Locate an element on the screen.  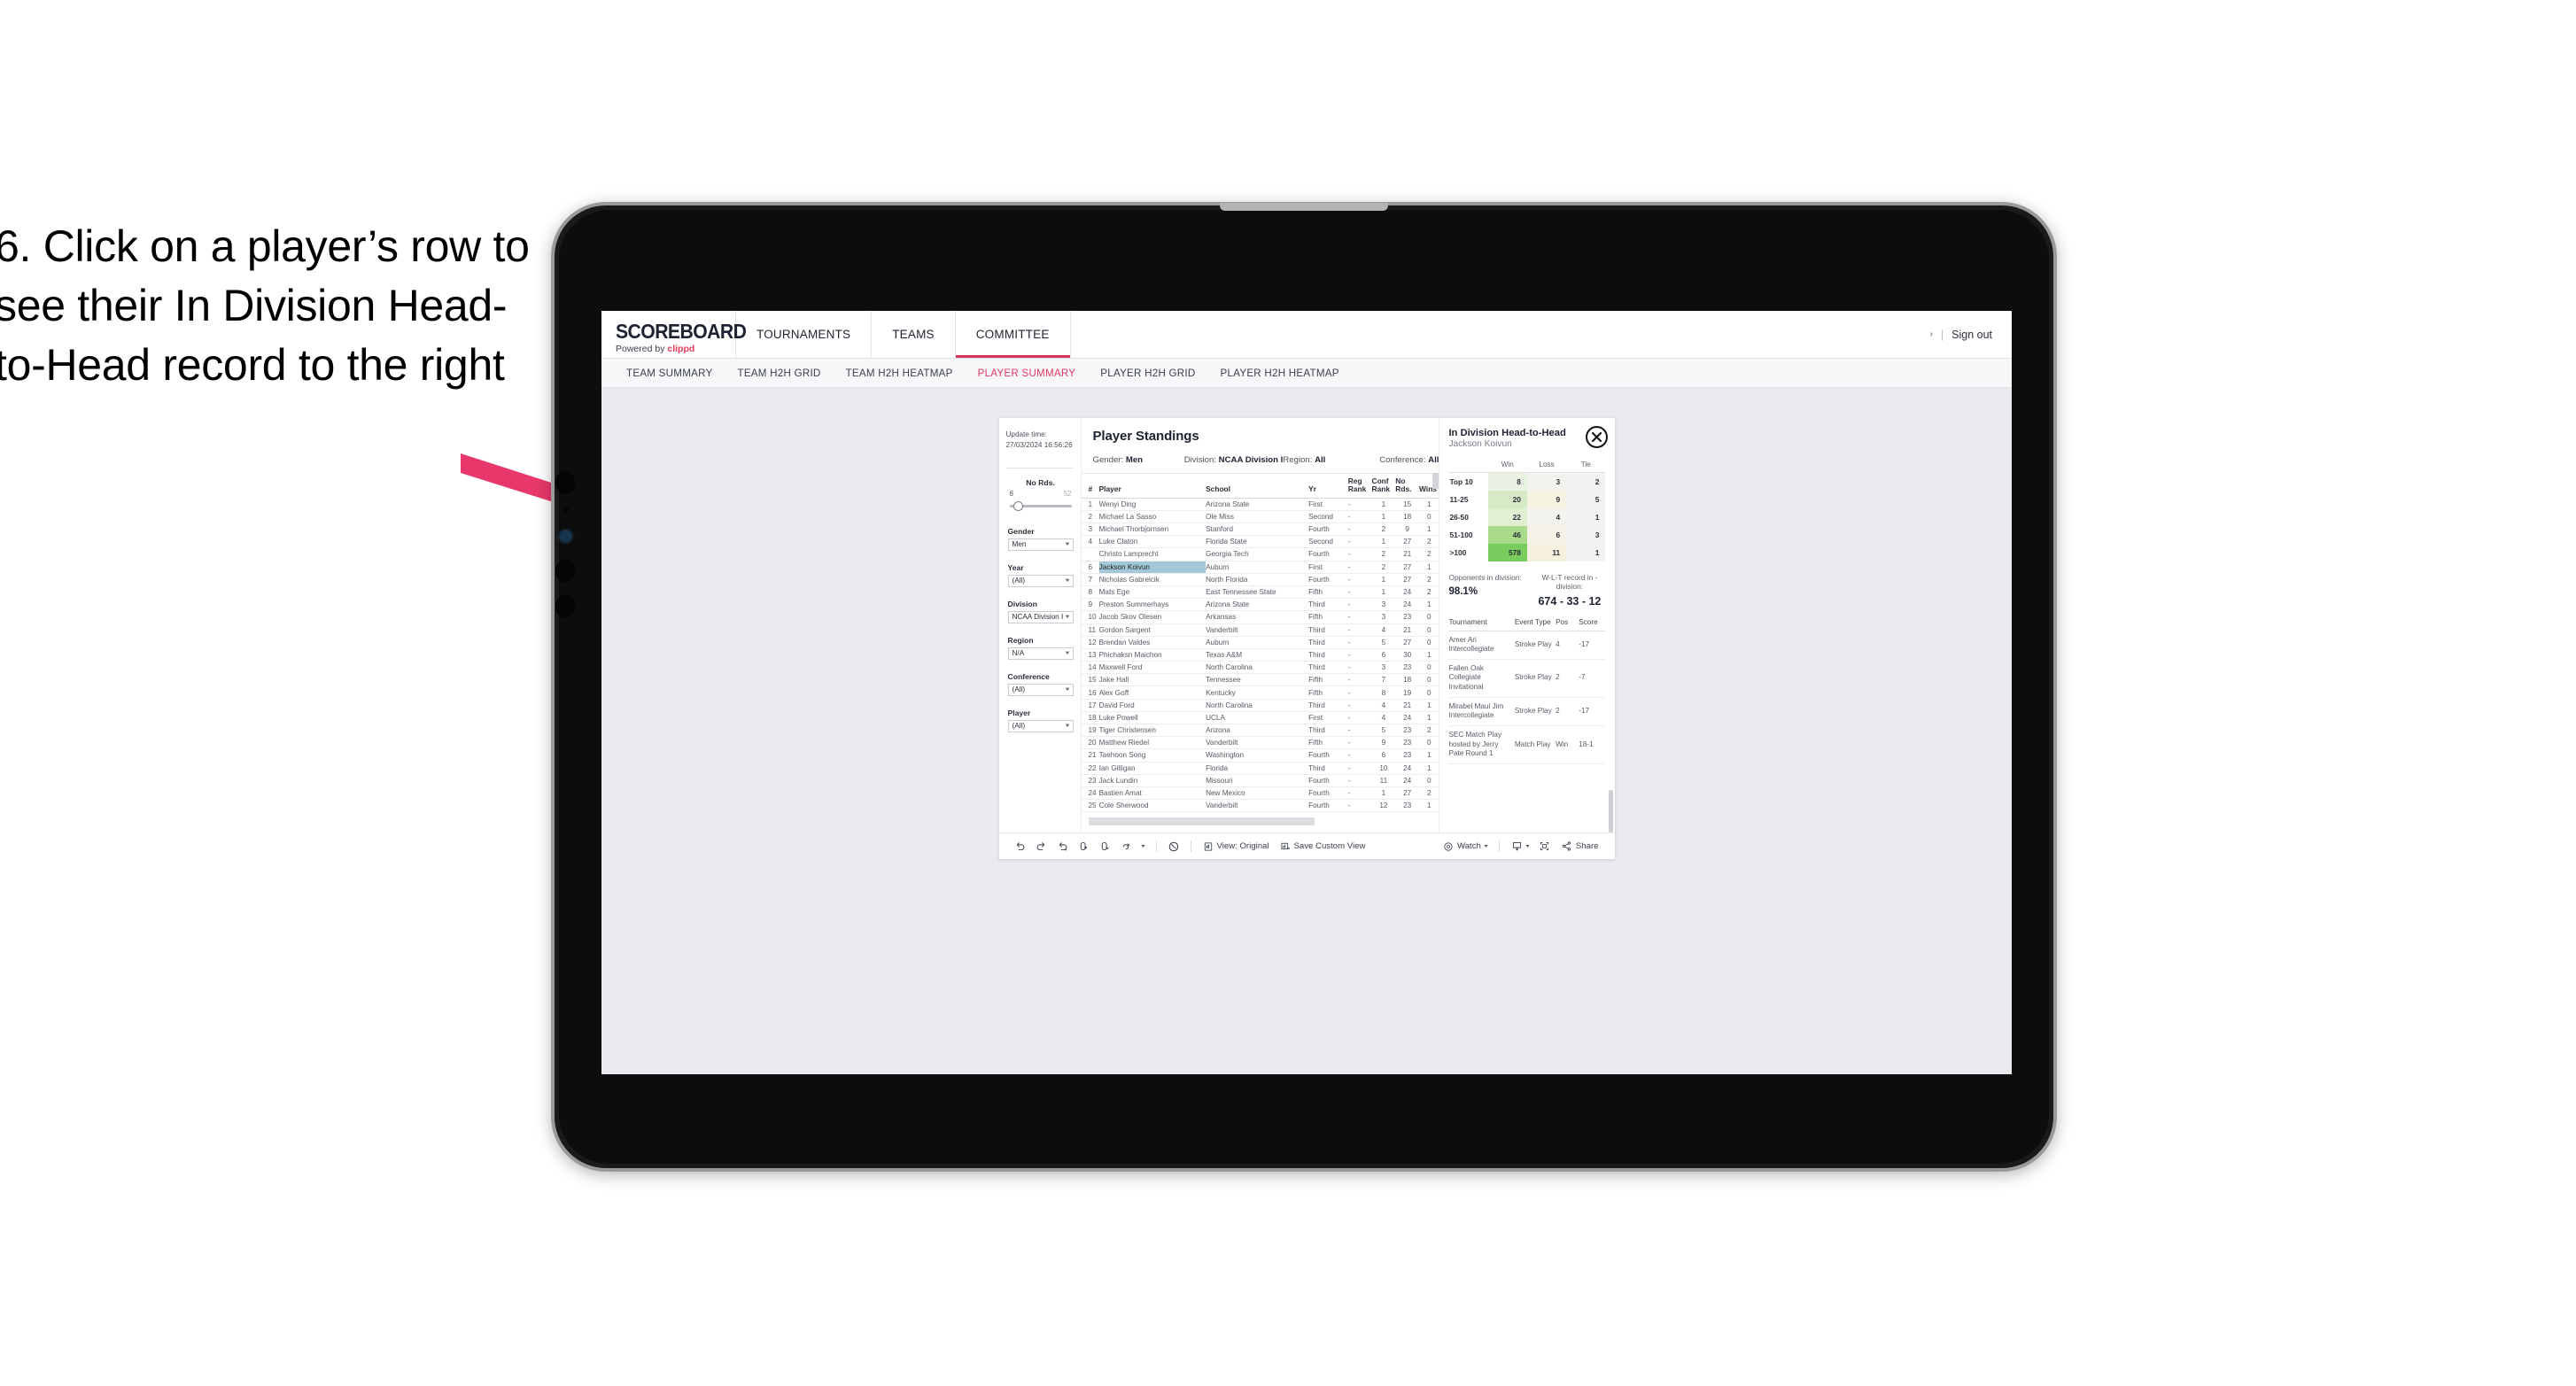
table-row: 20 Matthew Riedel Vanderbilt Fifth -9 23 0 is located at coordinates (1260, 743).